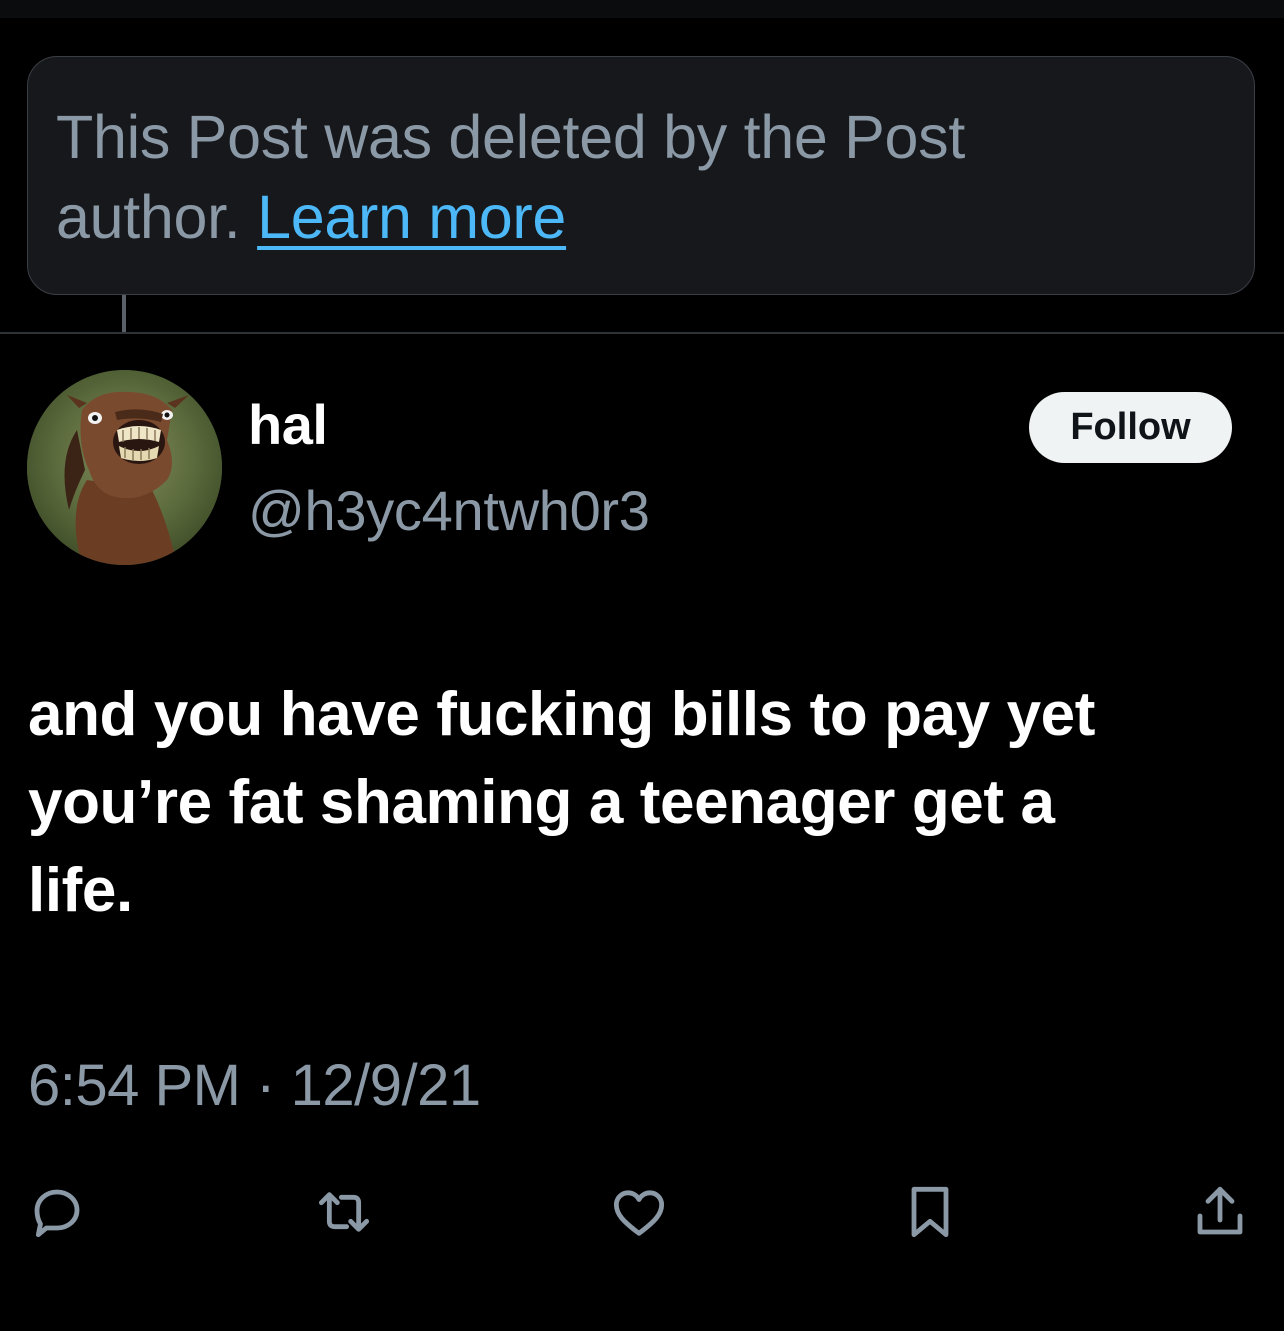 This screenshot has height=1331, width=1284. I want to click on repost-button, so click(344, 1212).